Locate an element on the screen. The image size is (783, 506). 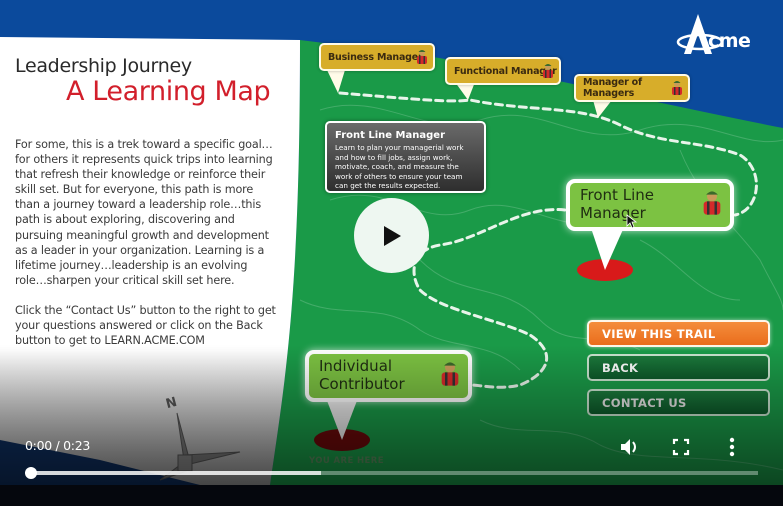
play-button is located at coordinates (391, 235).